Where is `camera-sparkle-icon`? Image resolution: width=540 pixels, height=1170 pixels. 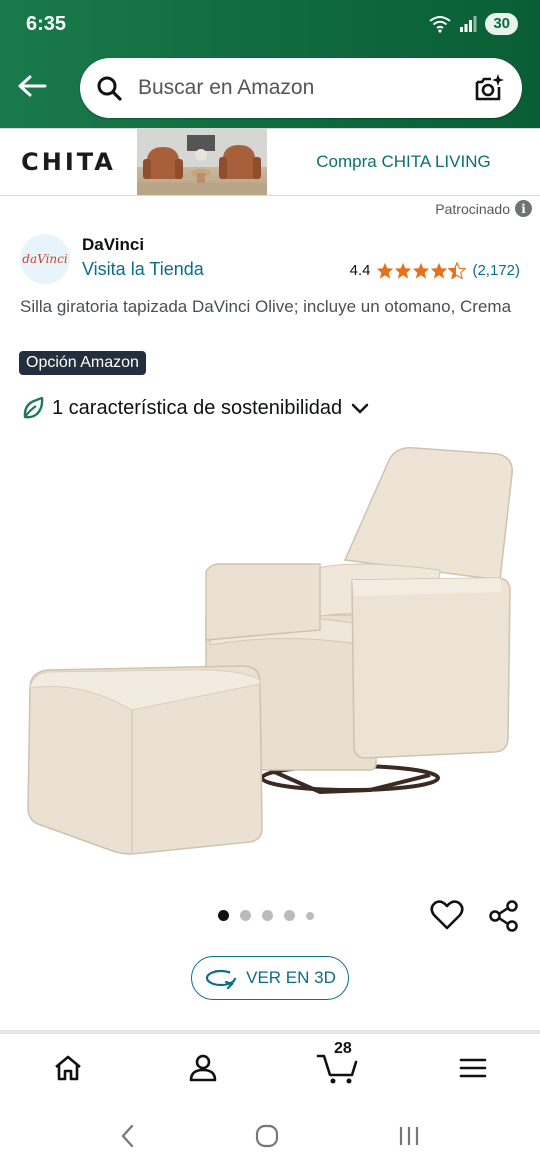
camera-sparkle-icon is located at coordinates (489, 87).